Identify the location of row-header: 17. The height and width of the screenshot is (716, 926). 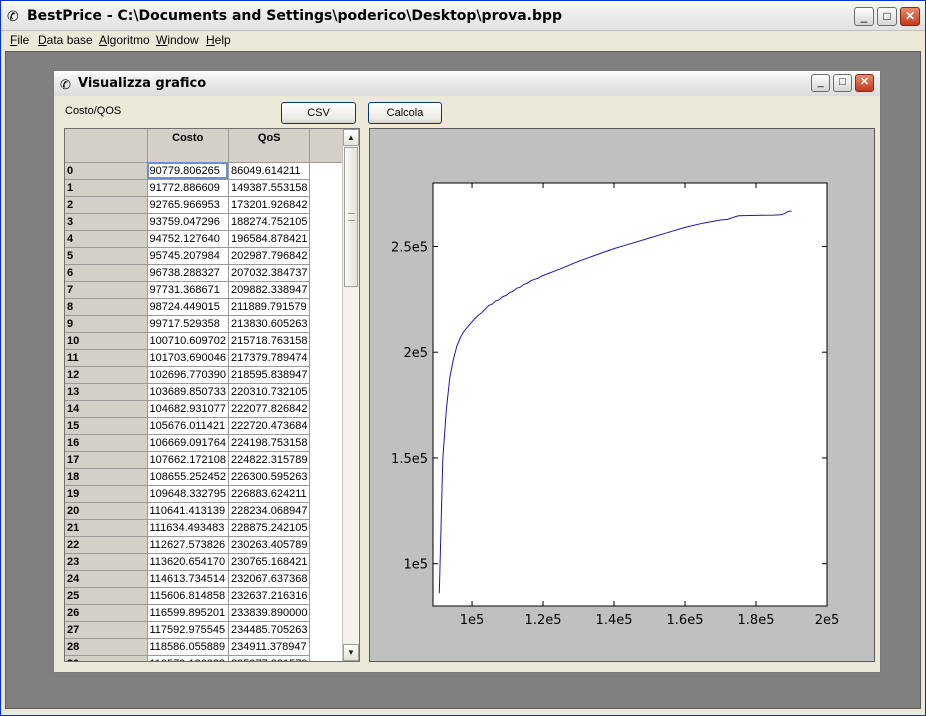
(106, 460).